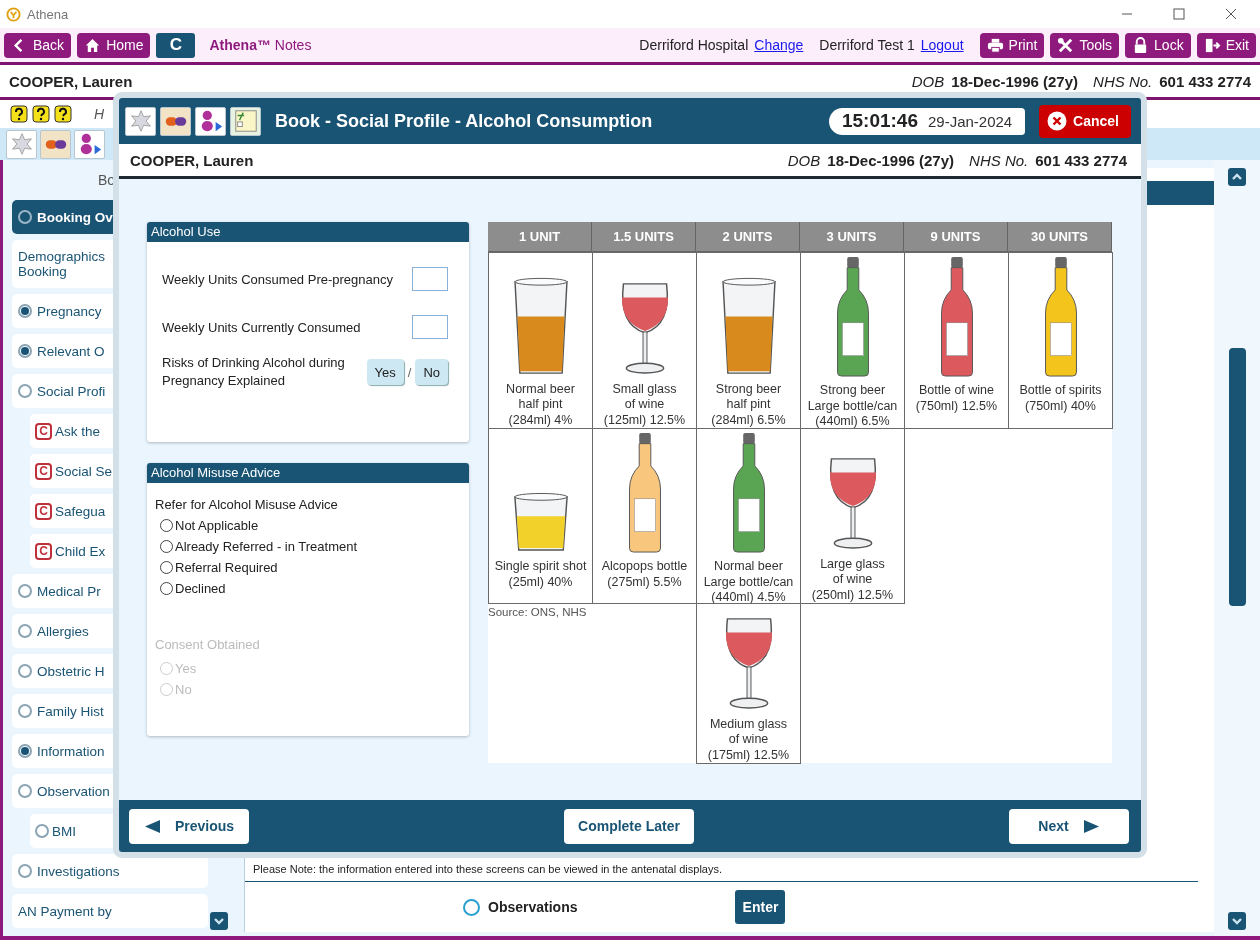 This screenshot has height=940, width=1260. Describe the element at coordinates (644, 574) in the screenshot. I see `drink-caption: Alcopops bottle (275ml) 5.5%` at that location.